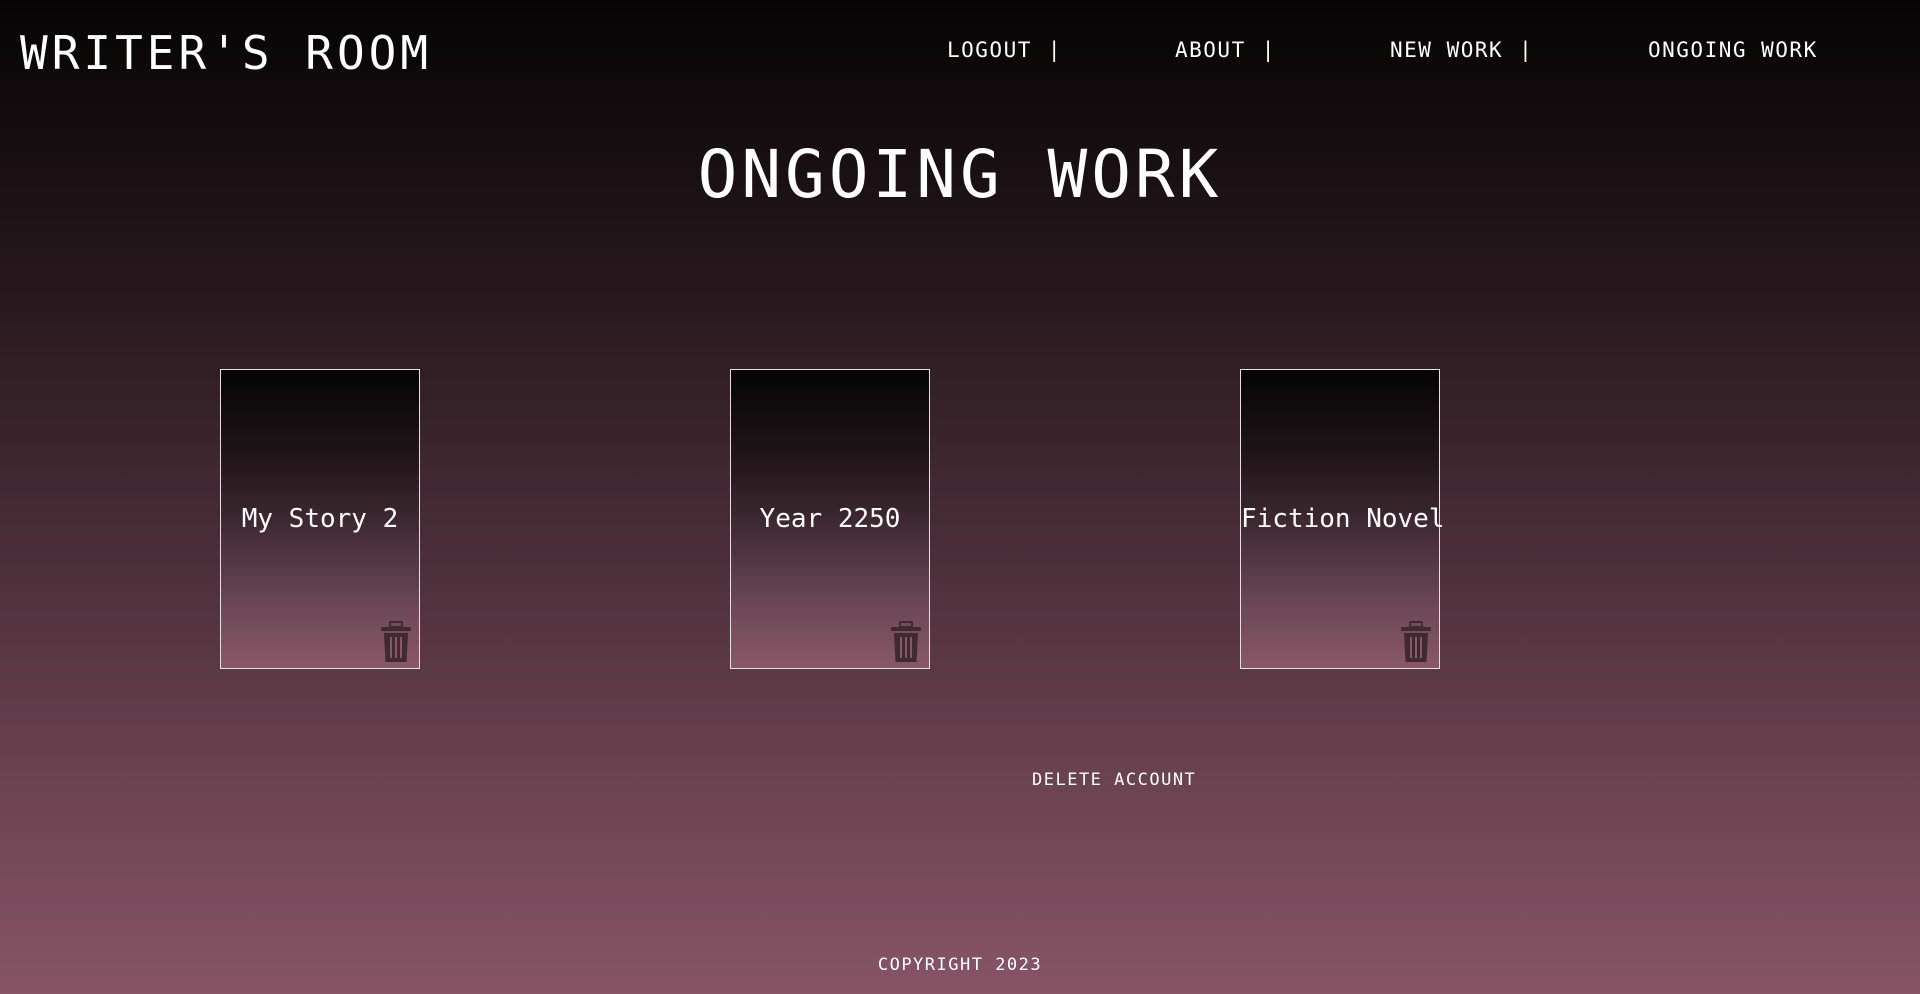  I want to click on work-card-my-story-2: My Story 2, so click(320, 519).